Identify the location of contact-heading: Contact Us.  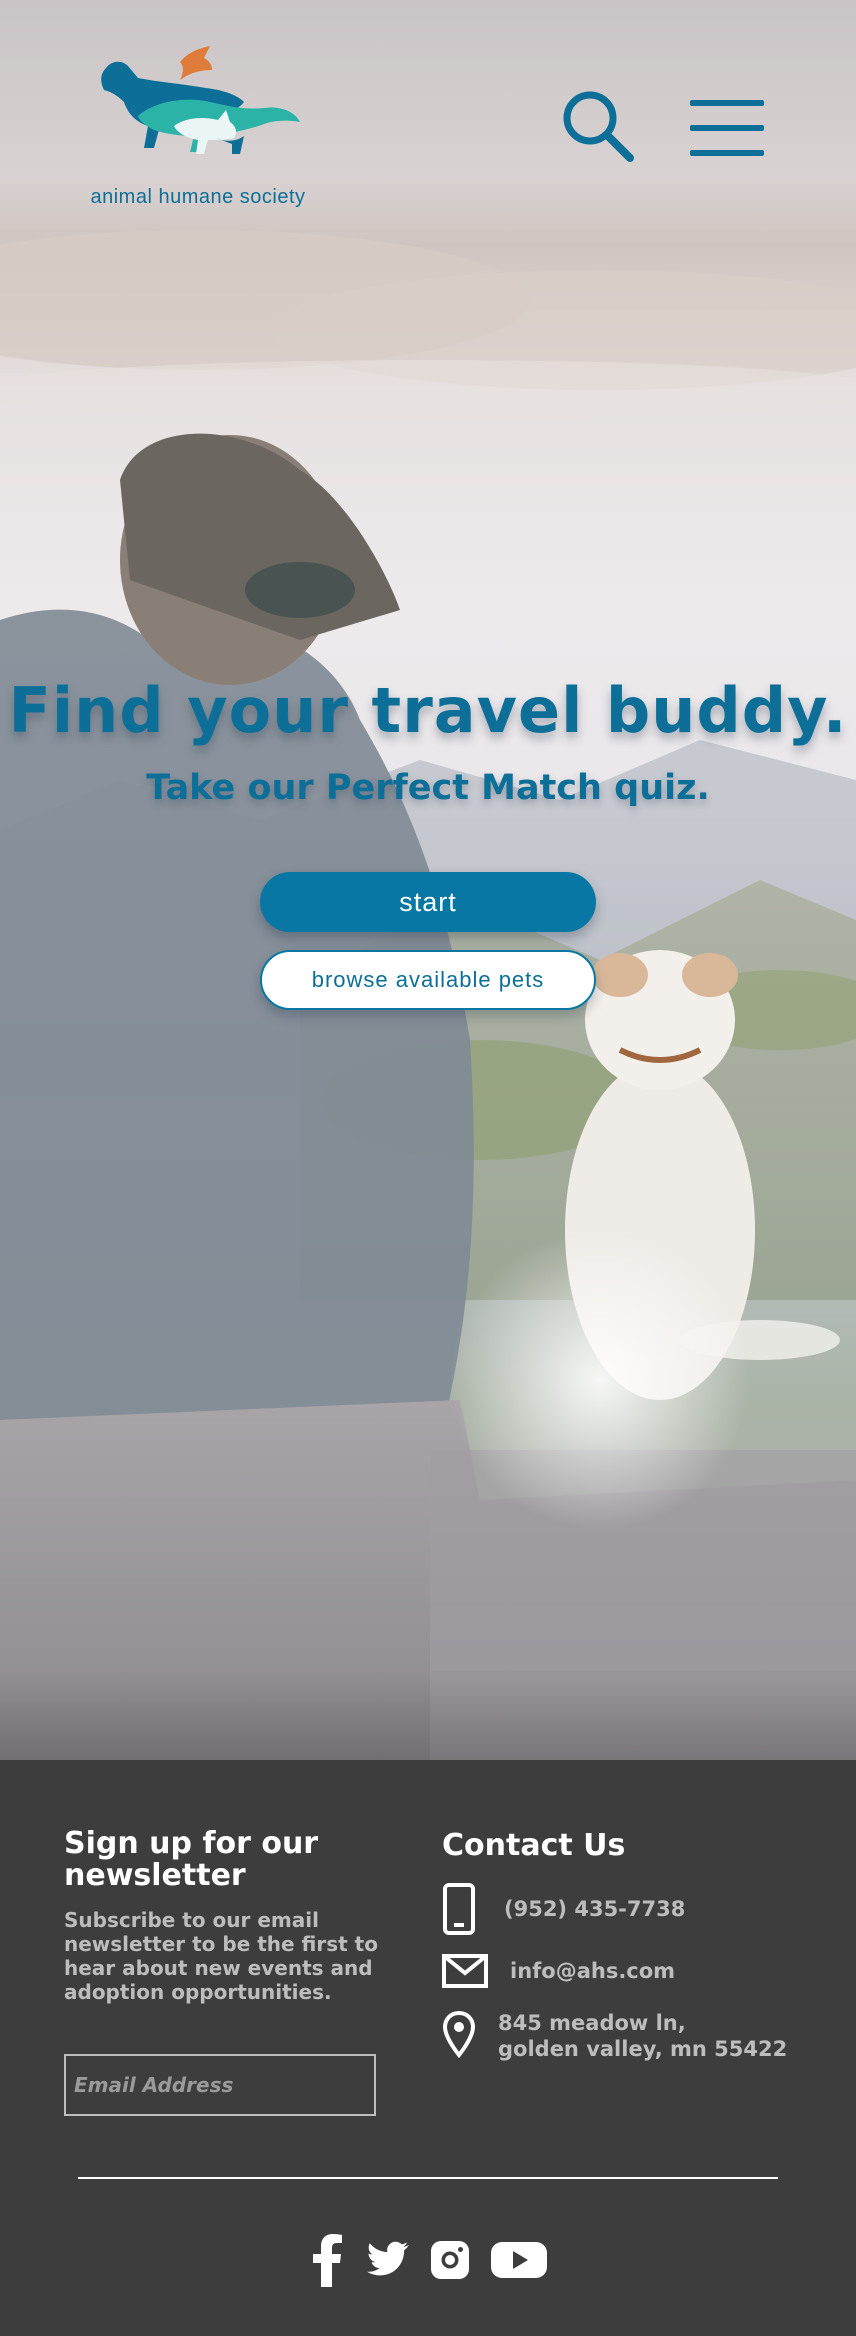
(534, 1845).